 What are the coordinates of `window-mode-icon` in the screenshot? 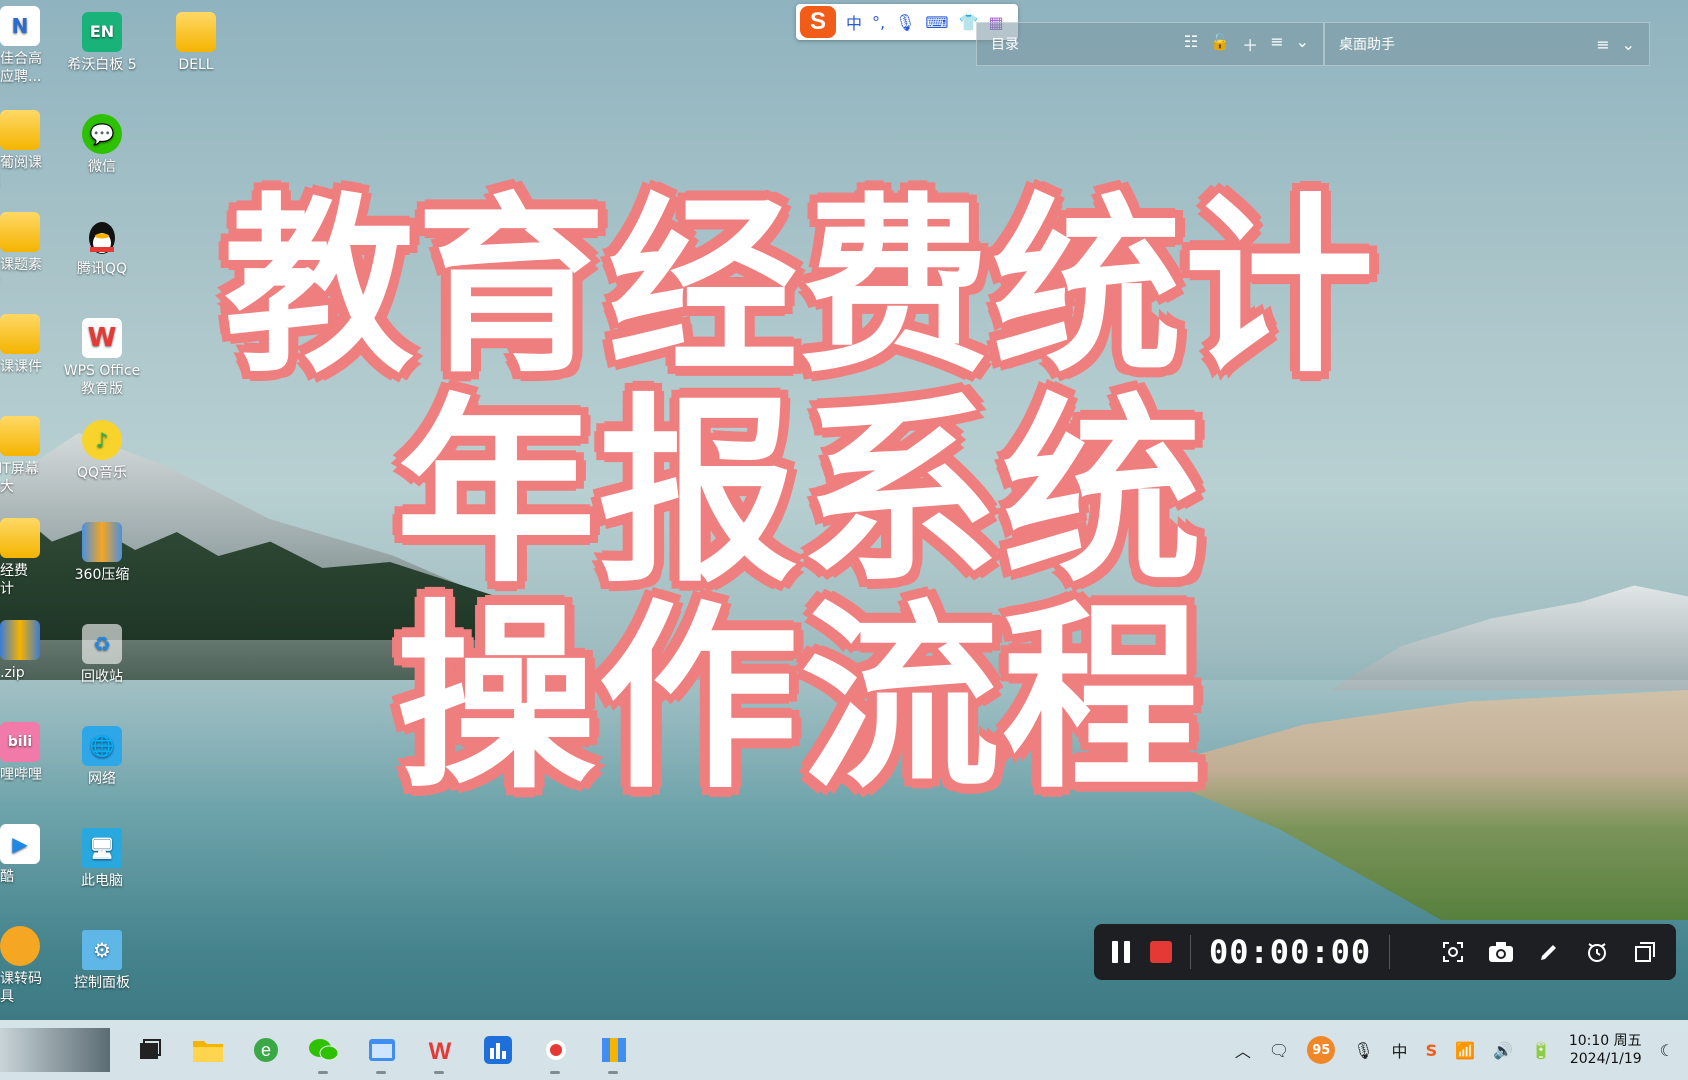 It's located at (1645, 952).